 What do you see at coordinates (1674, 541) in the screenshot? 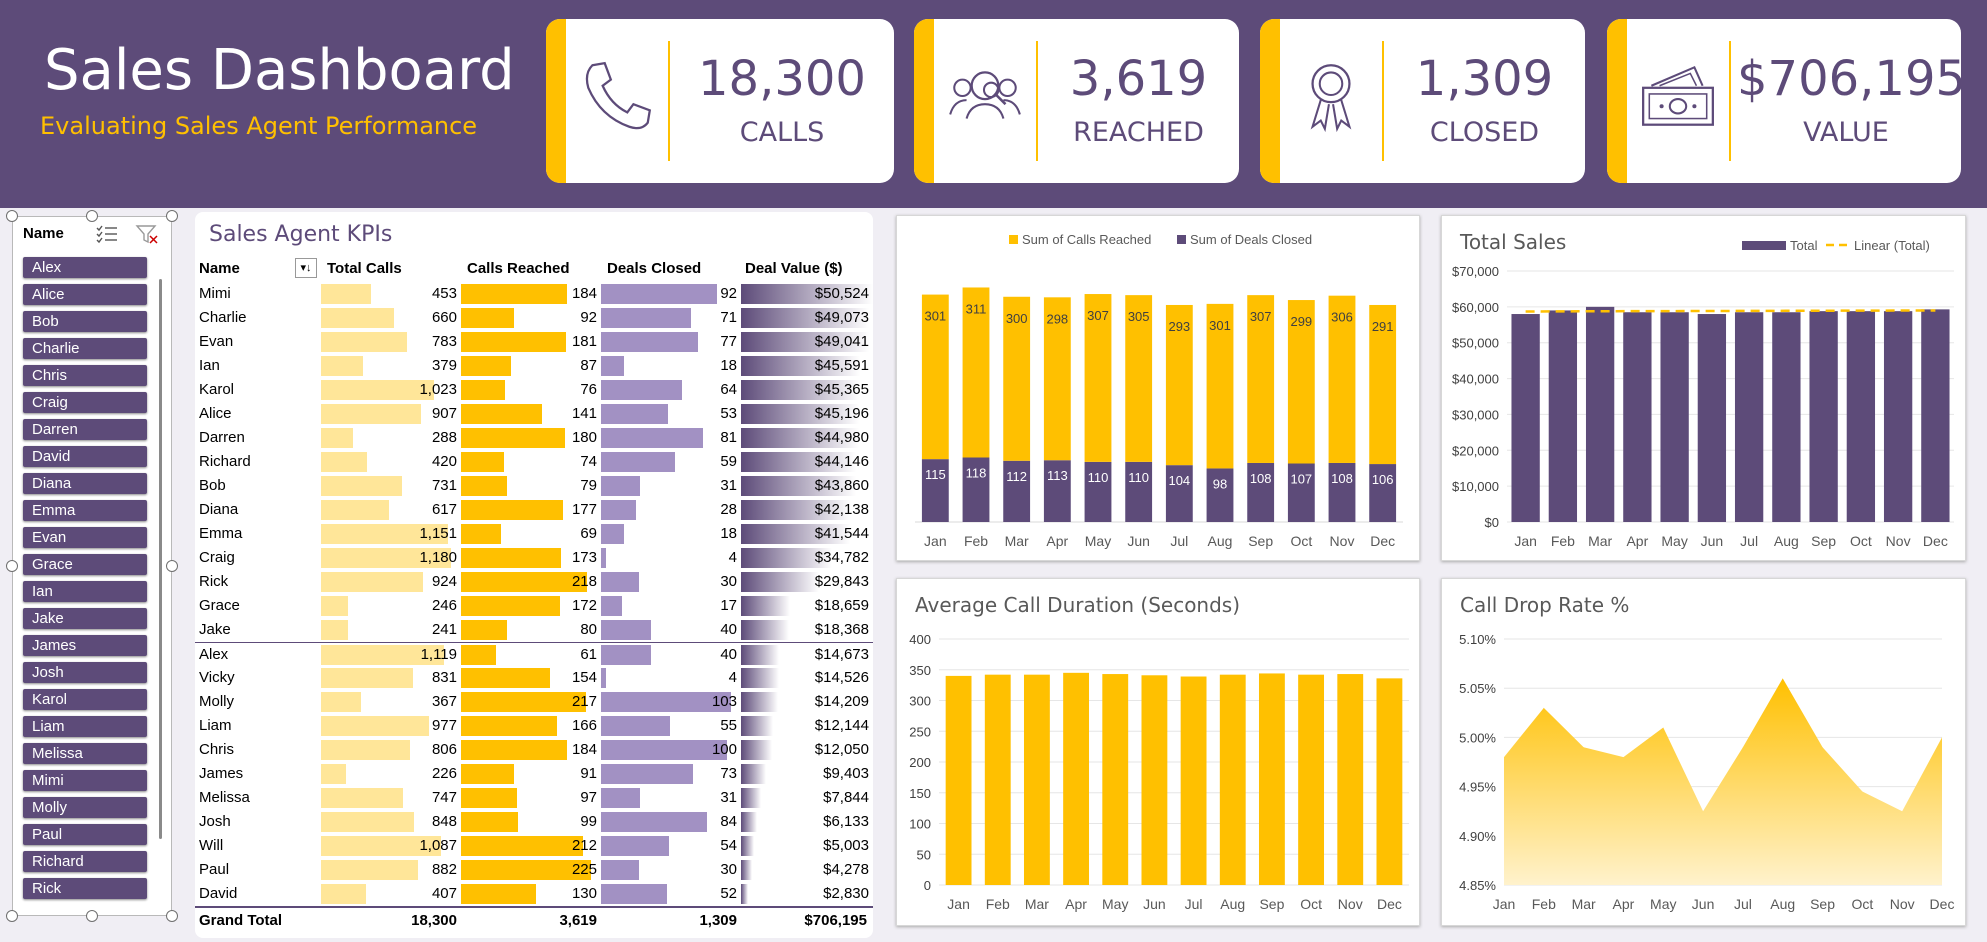
I see `x-tick-label: May` at bounding box center [1674, 541].